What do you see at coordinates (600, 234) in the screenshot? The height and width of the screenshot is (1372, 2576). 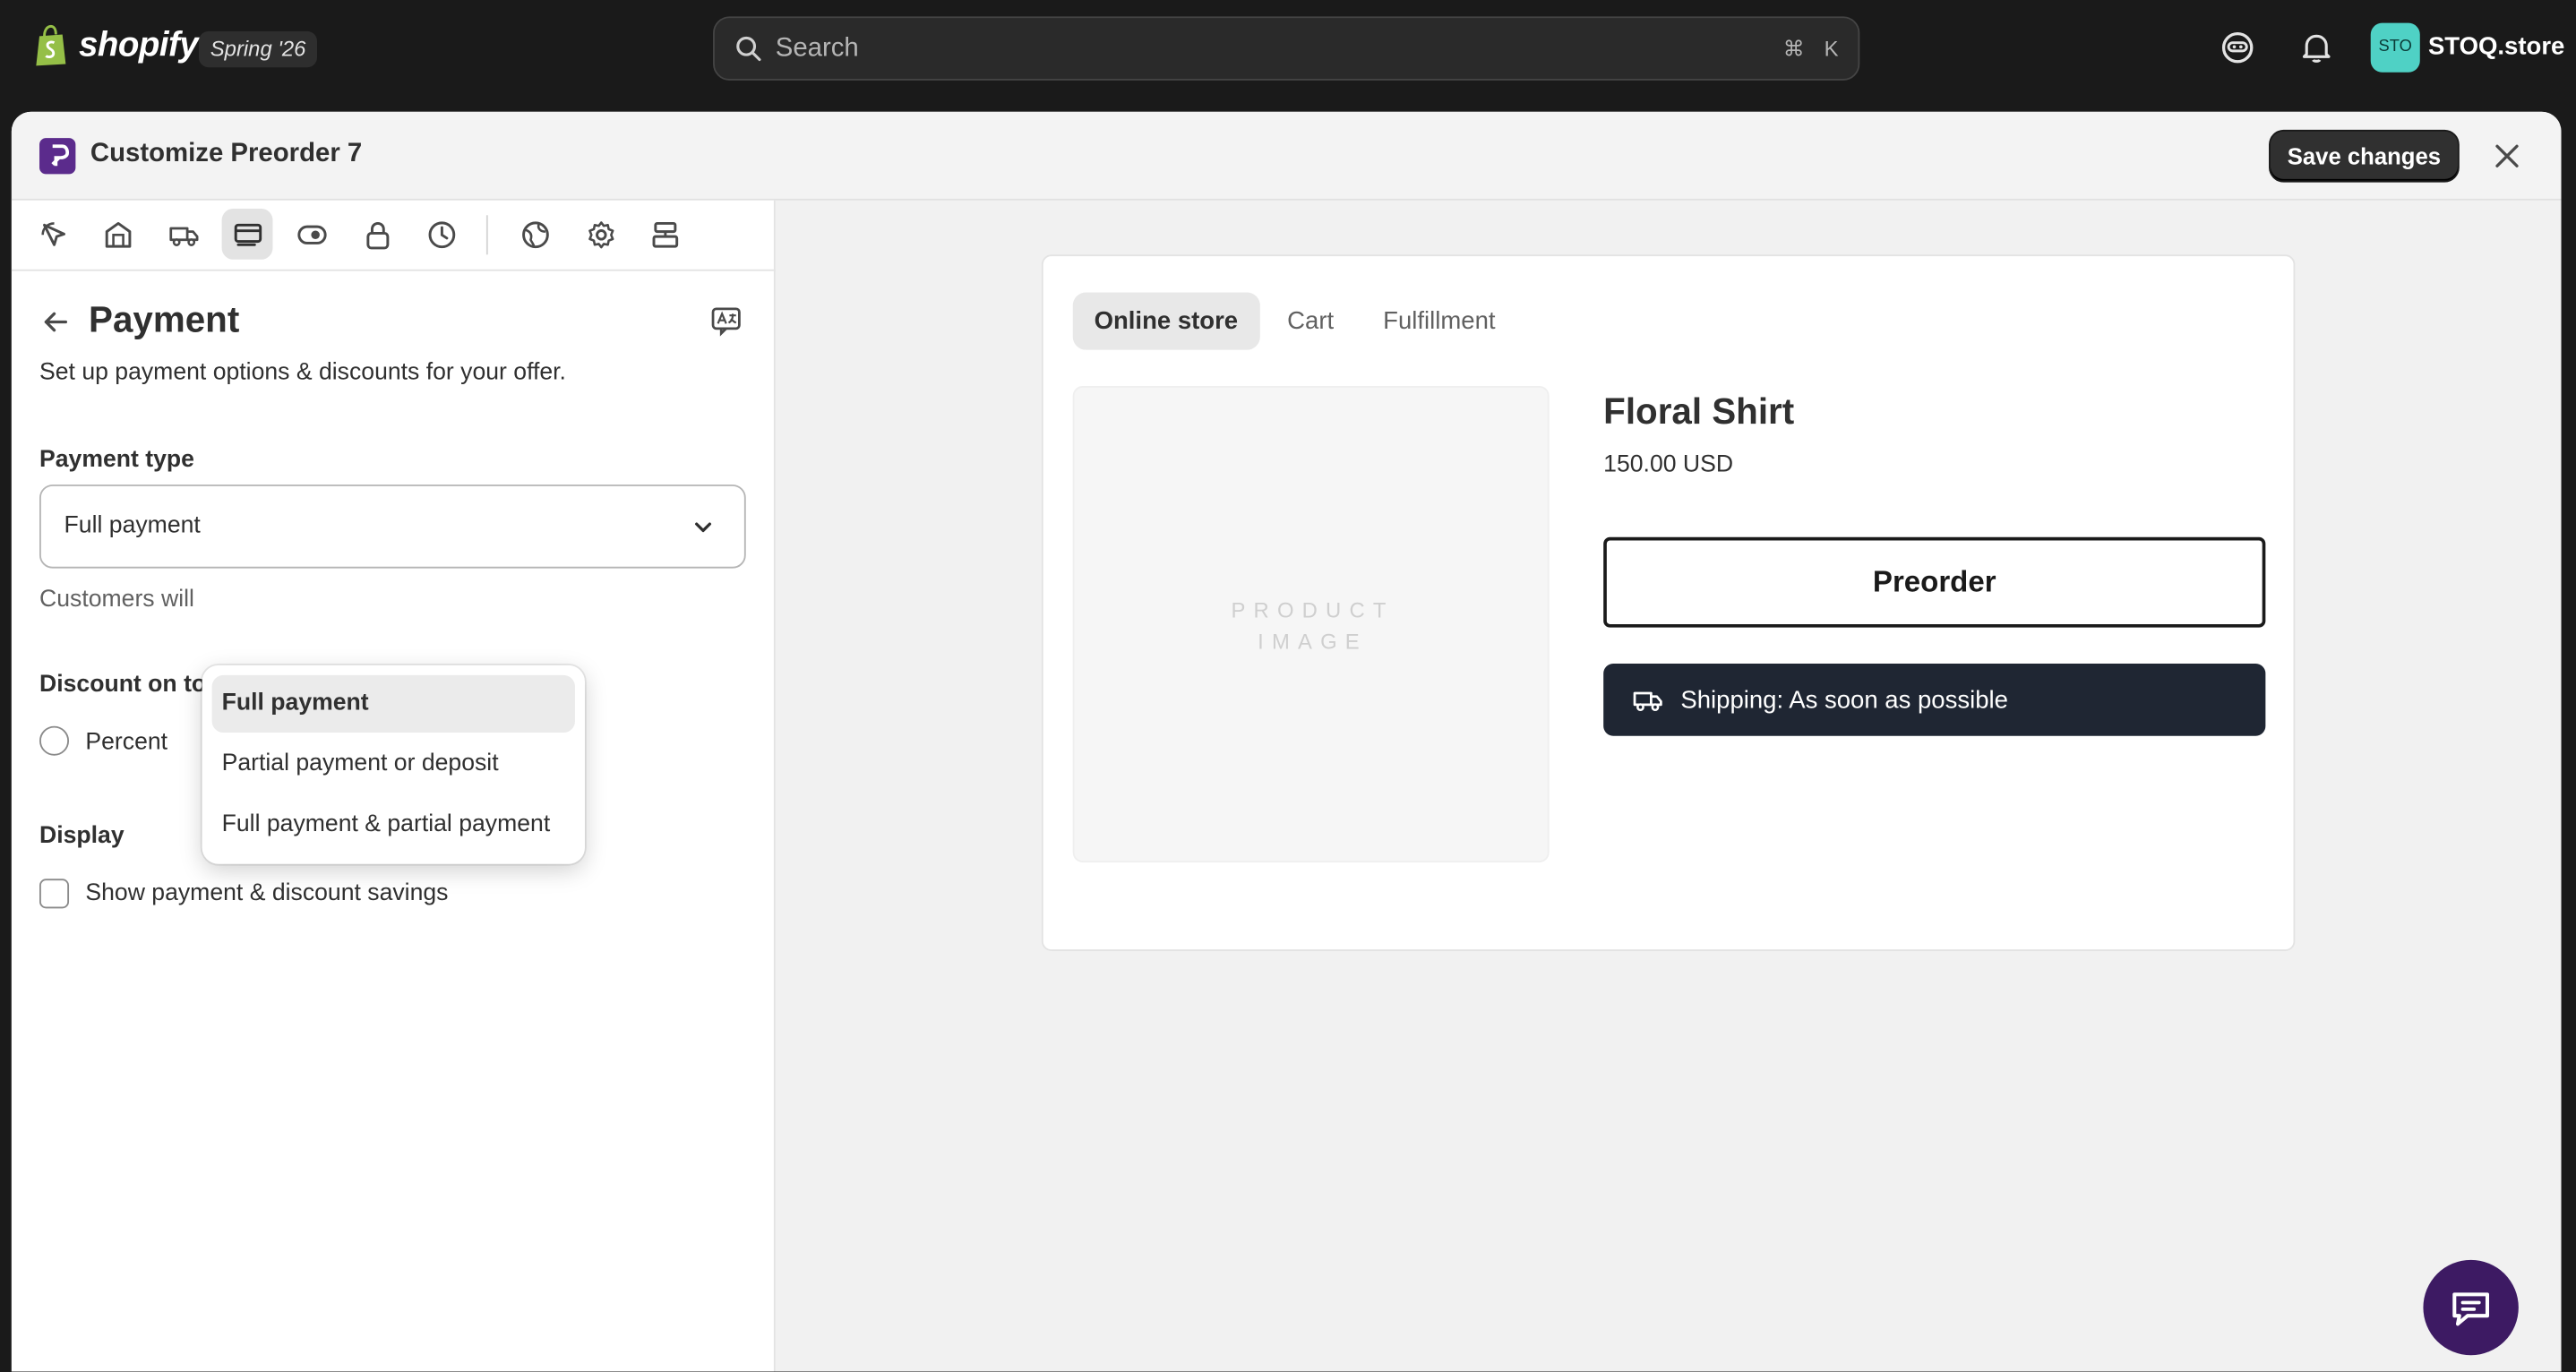 I see `settings-icon` at bounding box center [600, 234].